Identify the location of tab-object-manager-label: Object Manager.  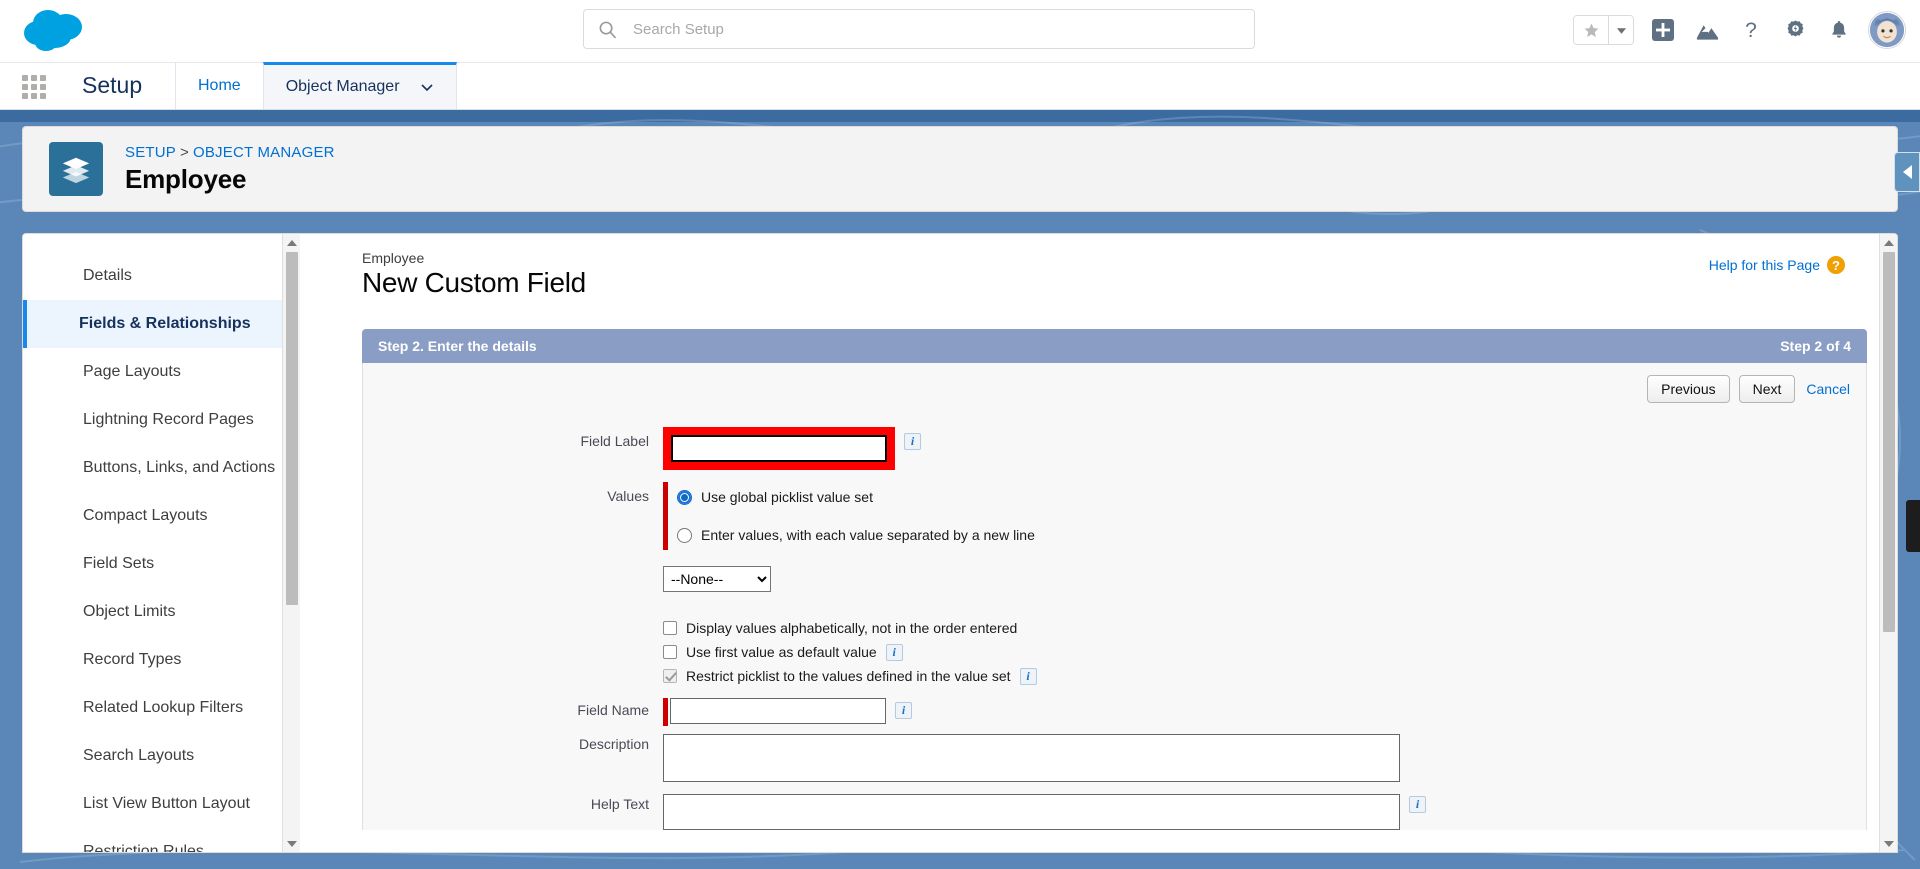
(342, 86).